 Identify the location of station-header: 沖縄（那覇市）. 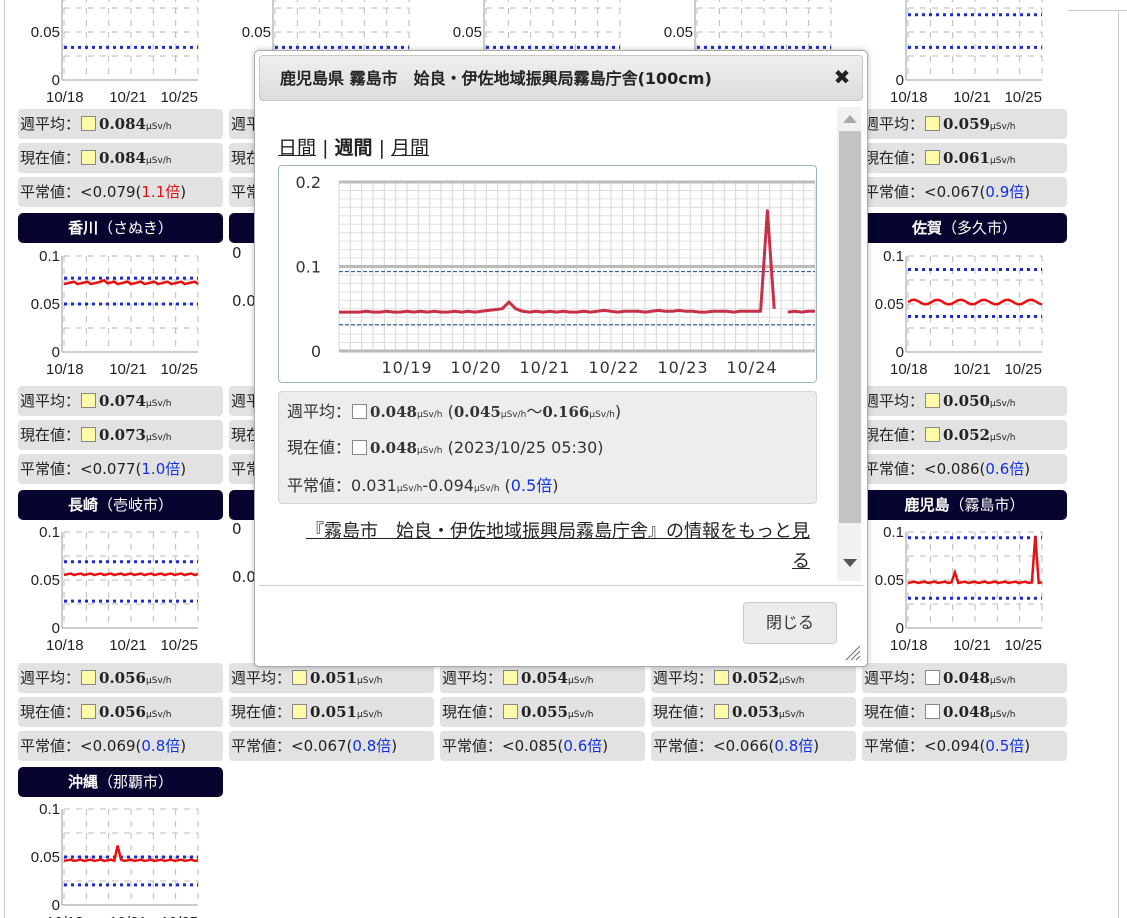
(120, 782).